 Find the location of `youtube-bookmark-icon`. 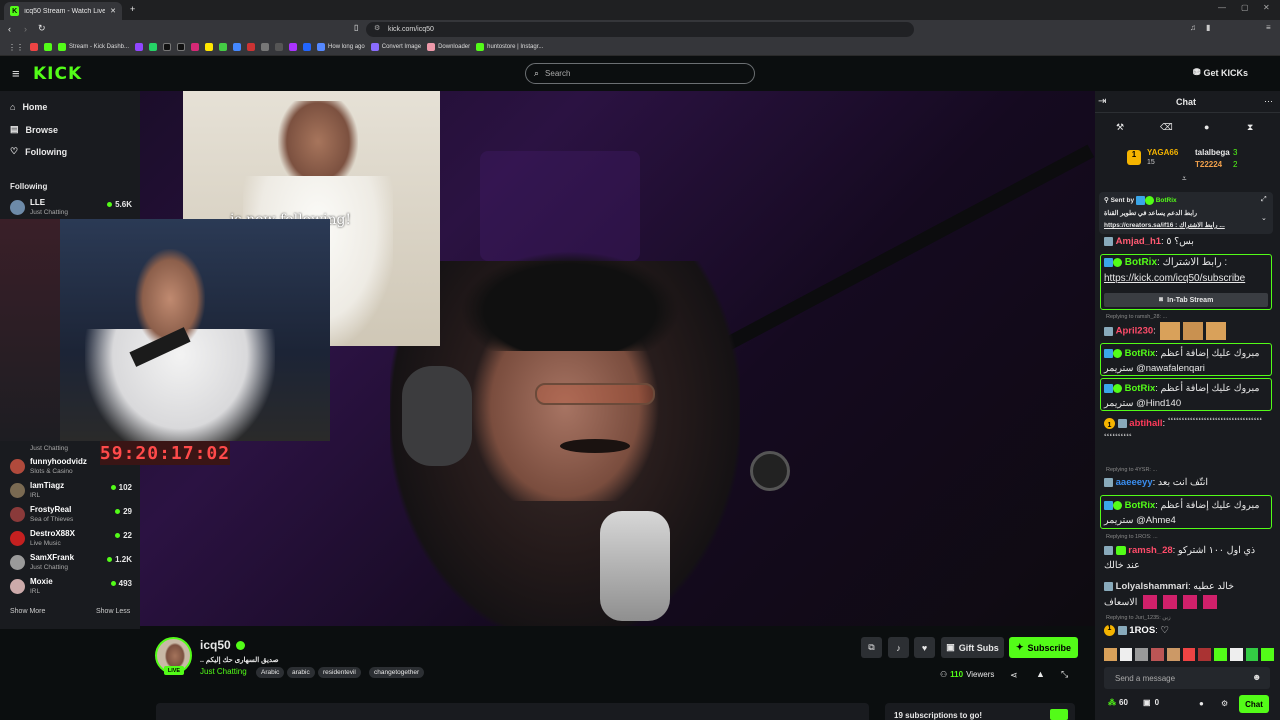

youtube-bookmark-icon is located at coordinates (34, 47).